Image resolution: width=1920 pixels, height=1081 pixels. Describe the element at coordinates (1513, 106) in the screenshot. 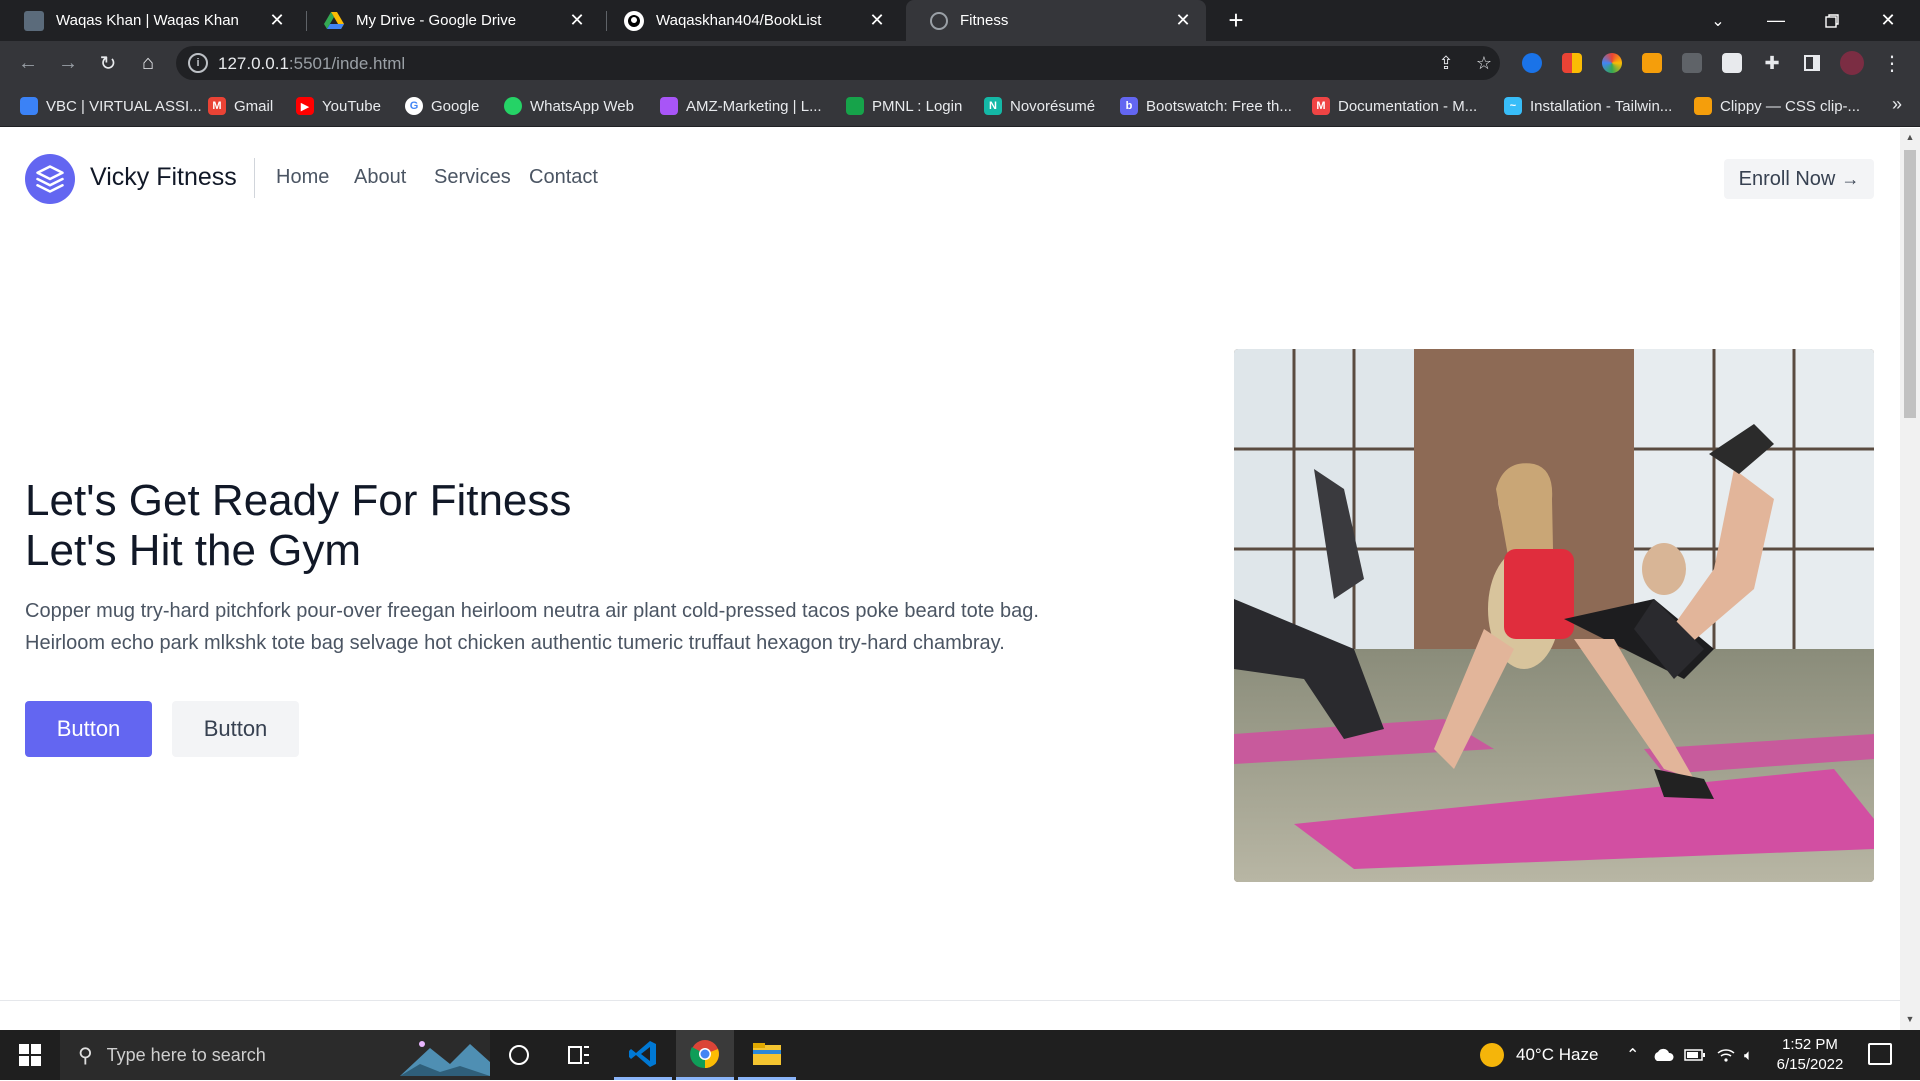

I see `tailwind-icon: ~` at that location.